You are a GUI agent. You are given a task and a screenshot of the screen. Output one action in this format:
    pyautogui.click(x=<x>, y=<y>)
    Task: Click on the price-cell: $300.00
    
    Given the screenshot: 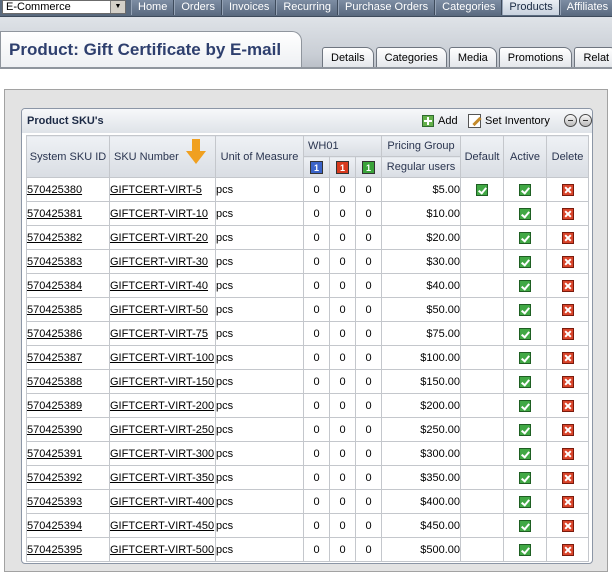 What is the action you would take?
    pyautogui.click(x=421, y=453)
    